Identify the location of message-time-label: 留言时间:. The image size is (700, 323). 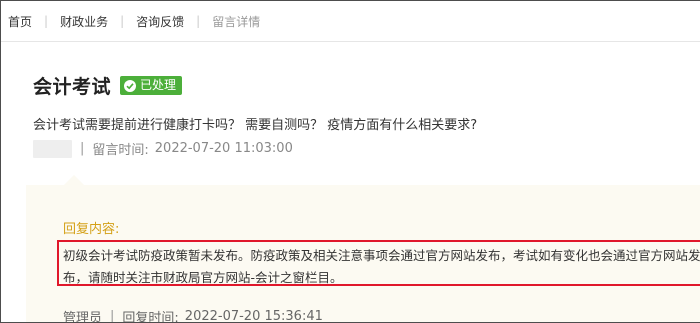
(120, 150).